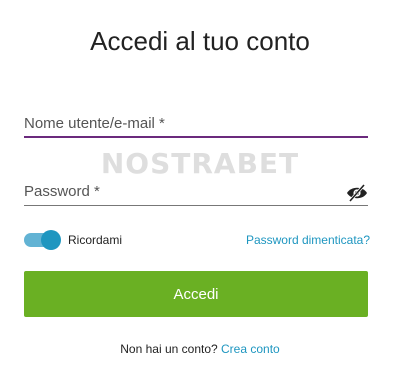 This screenshot has width=400, height=370. What do you see at coordinates (62, 191) in the screenshot?
I see `password-placeholder: Password *` at bounding box center [62, 191].